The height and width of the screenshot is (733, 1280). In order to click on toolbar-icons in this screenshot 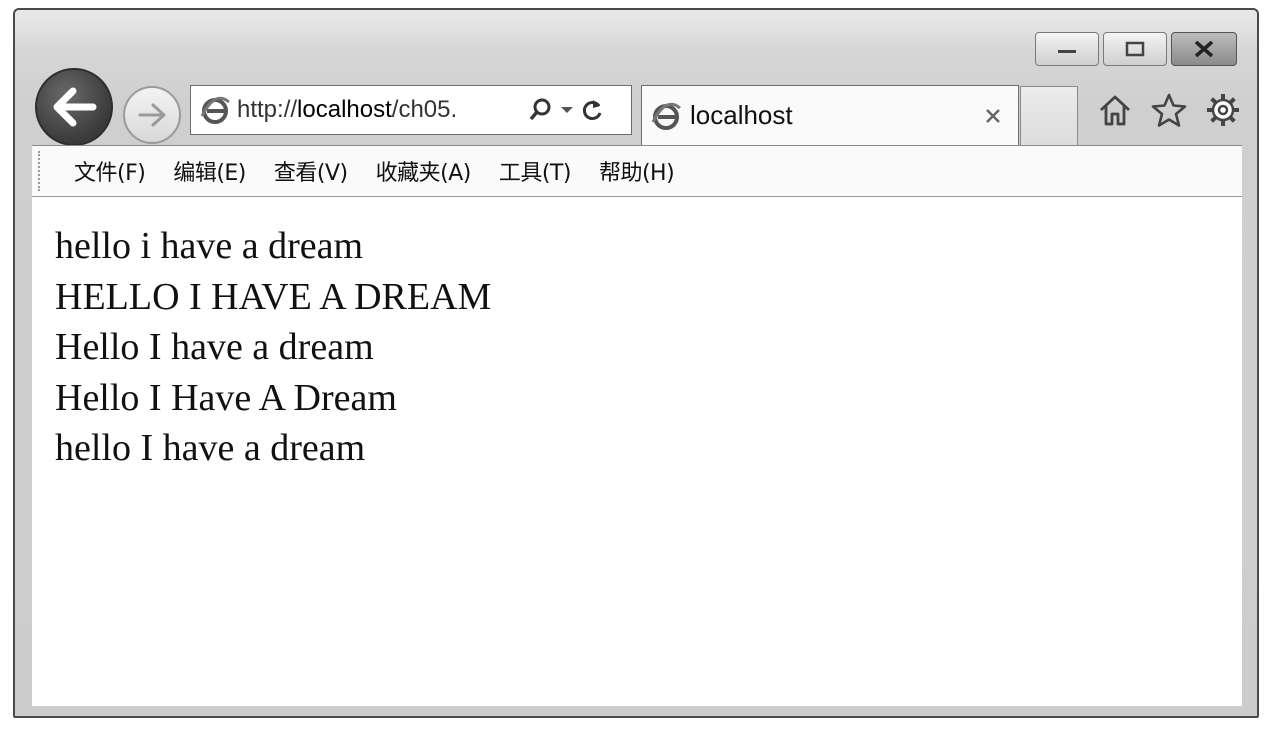, I will do `click(1169, 110)`.